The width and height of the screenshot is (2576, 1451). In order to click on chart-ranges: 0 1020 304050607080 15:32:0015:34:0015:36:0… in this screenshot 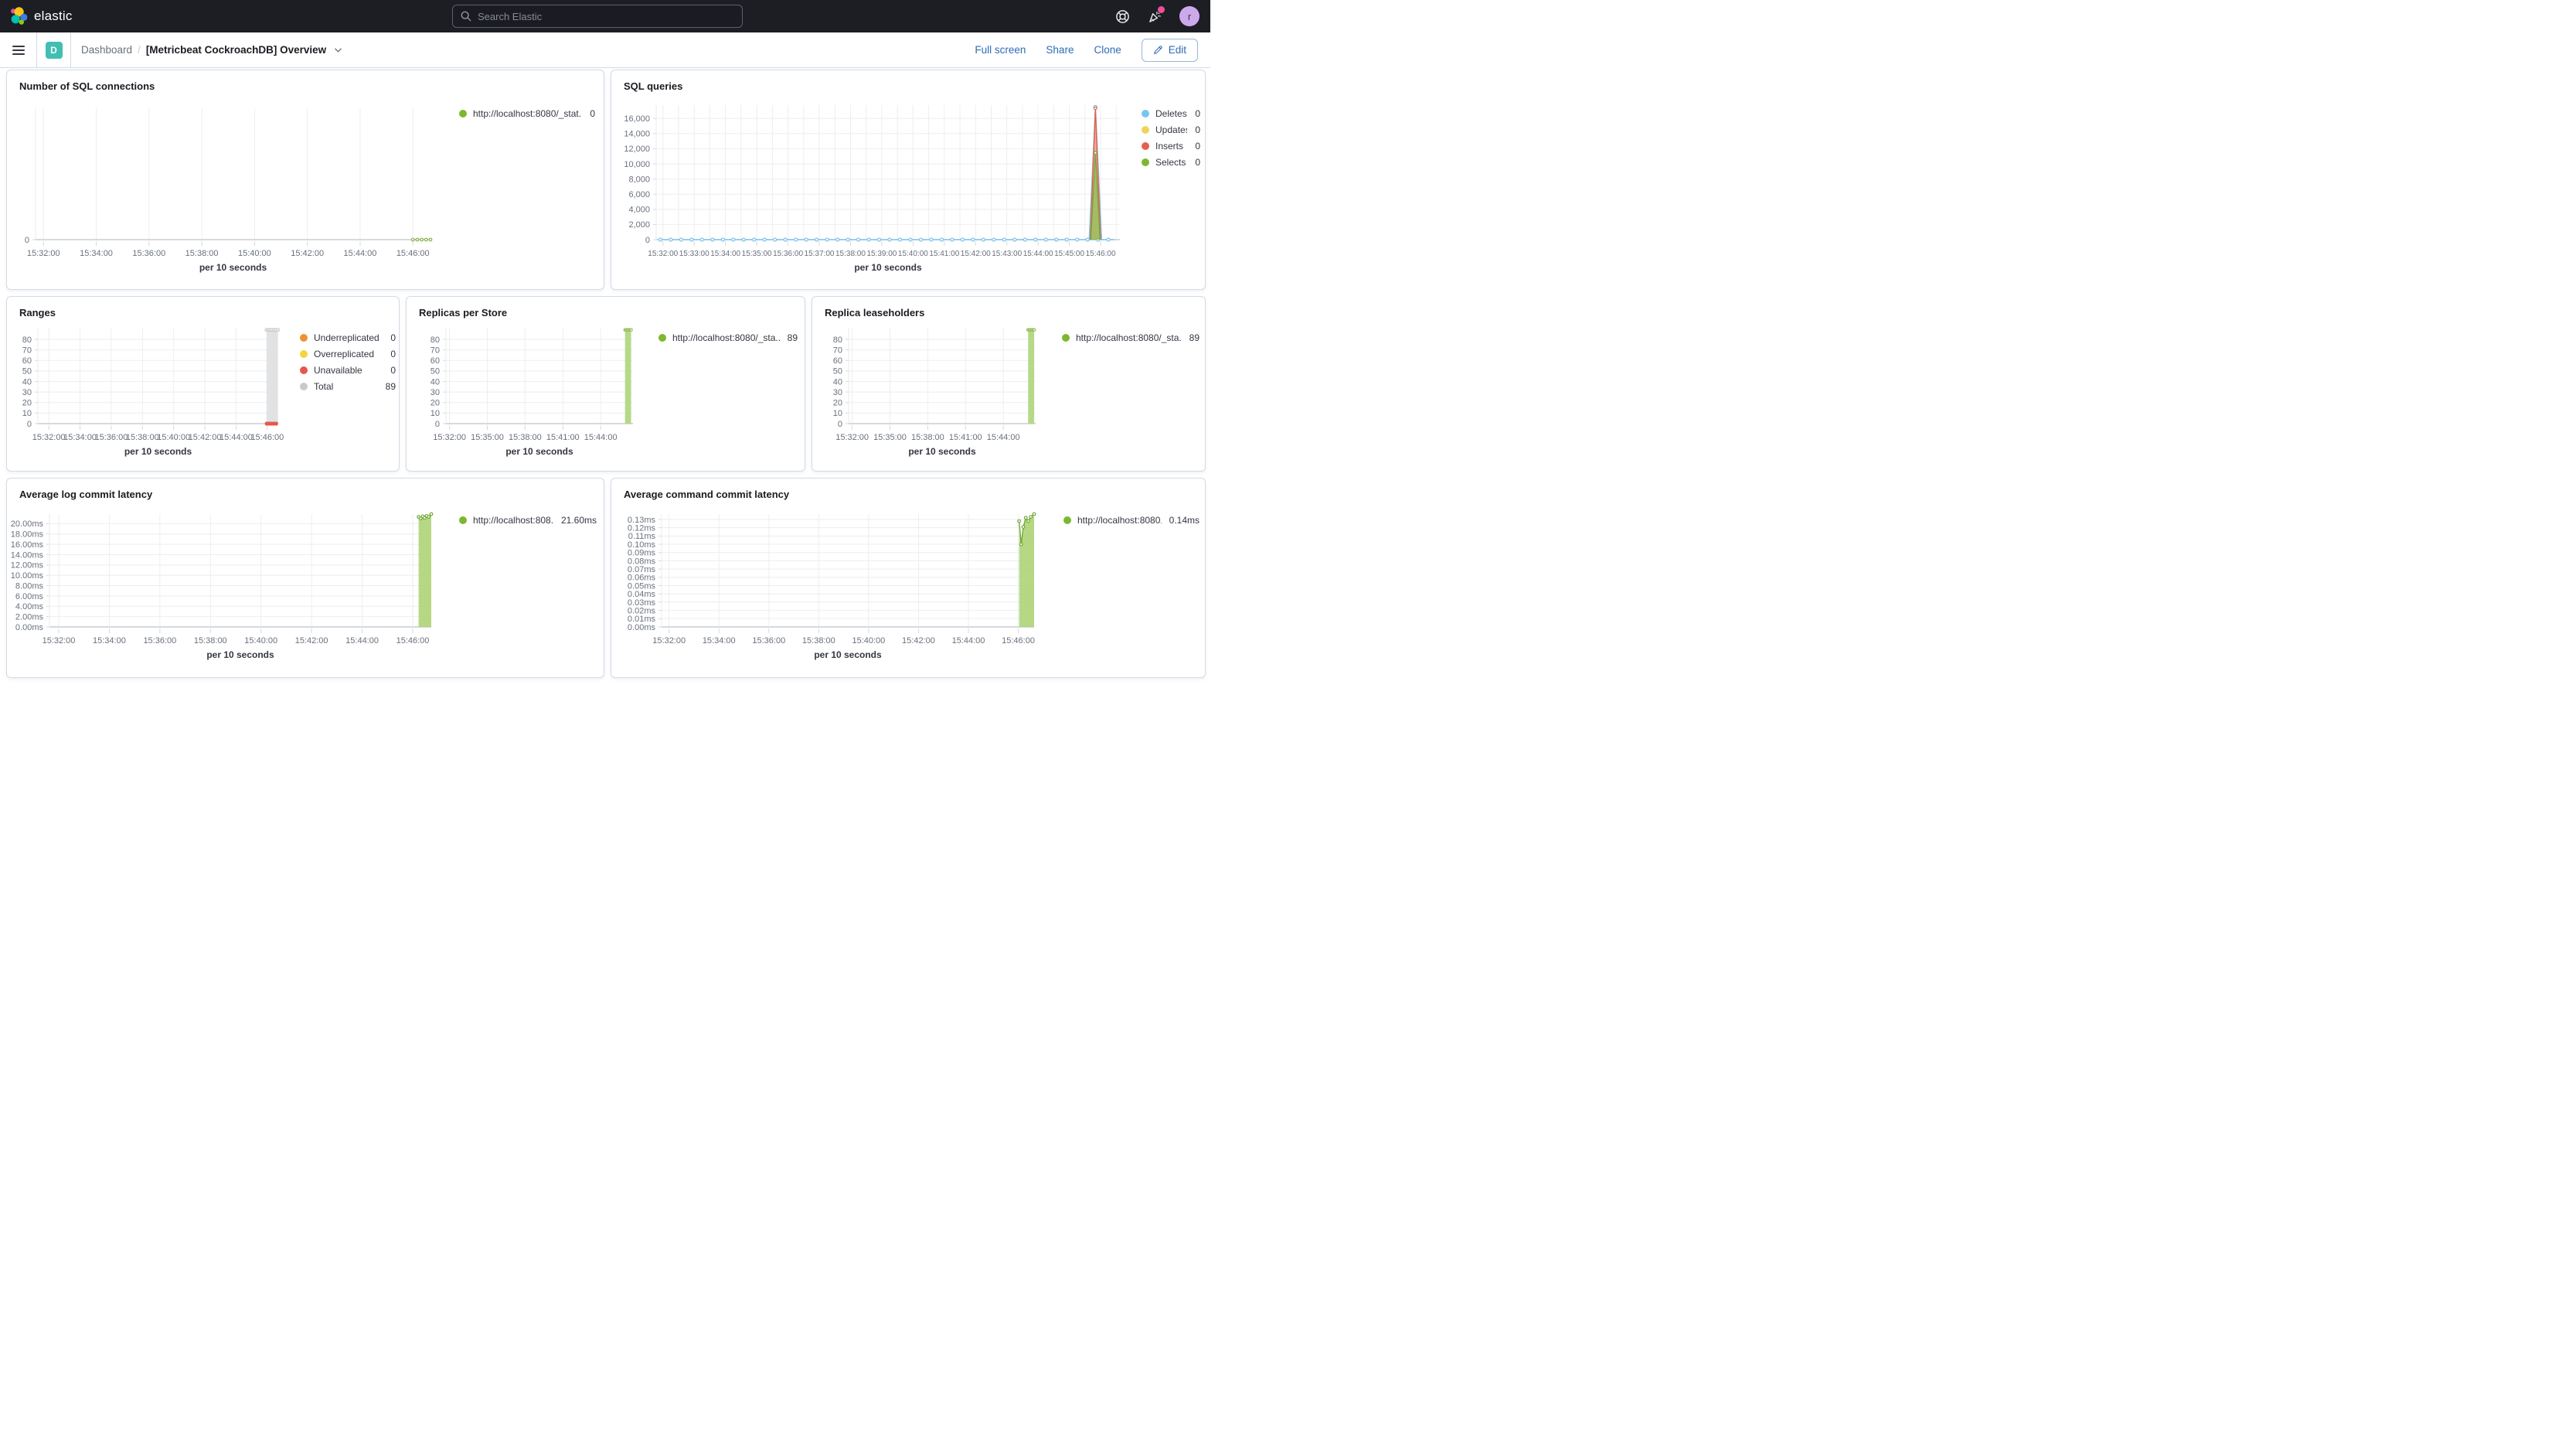, I will do `click(153, 392)`.